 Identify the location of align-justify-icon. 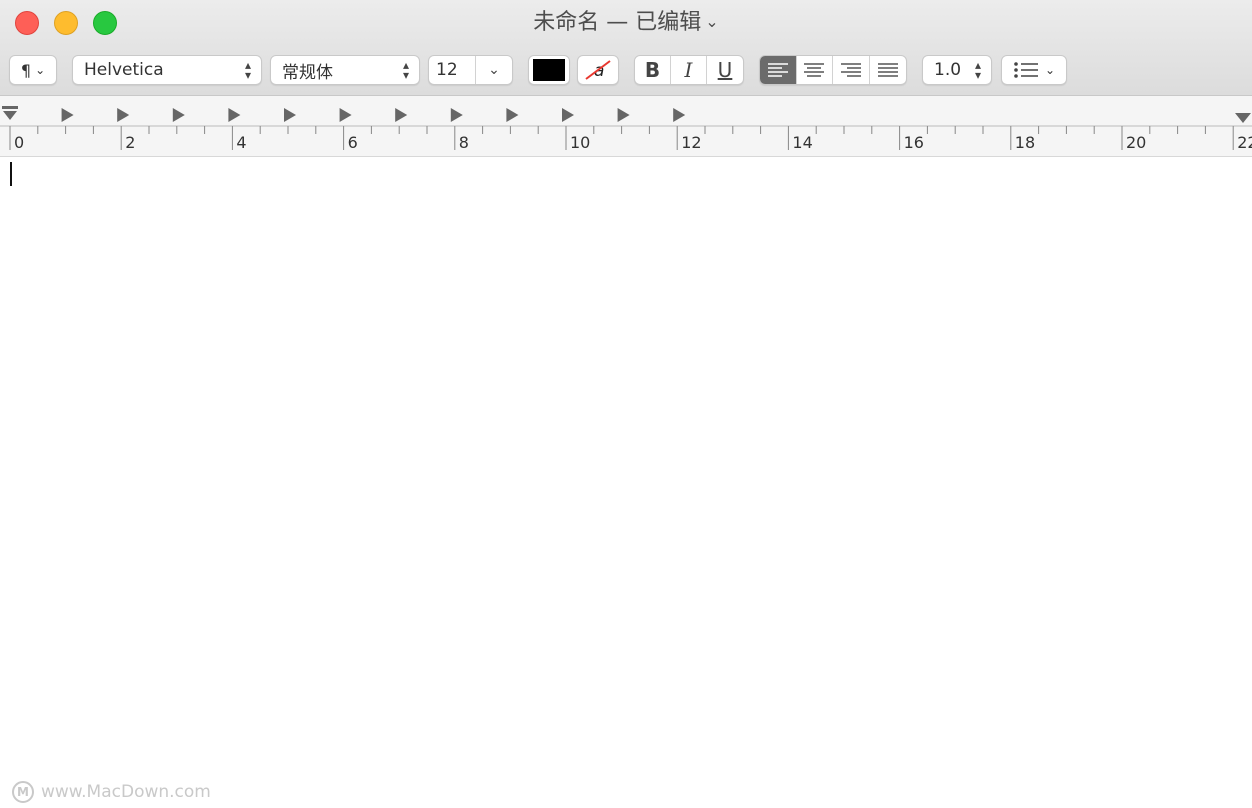
(887, 70).